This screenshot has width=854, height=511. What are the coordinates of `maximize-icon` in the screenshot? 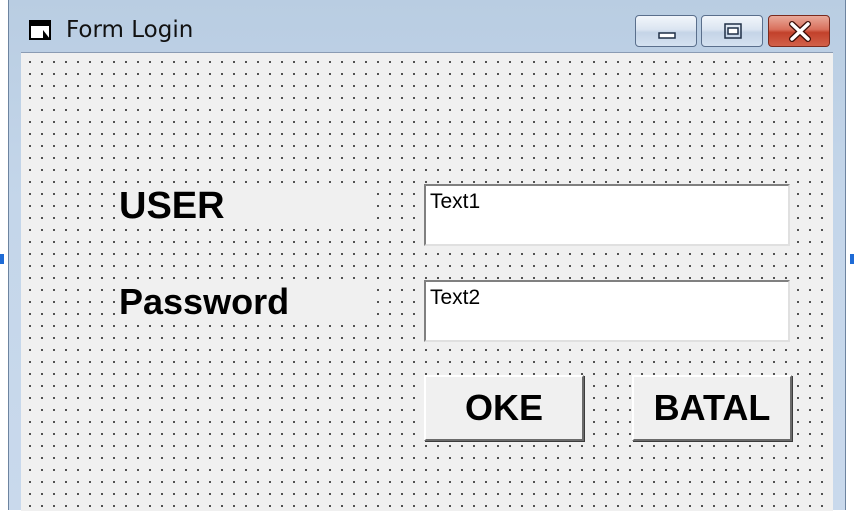 It's located at (733, 31).